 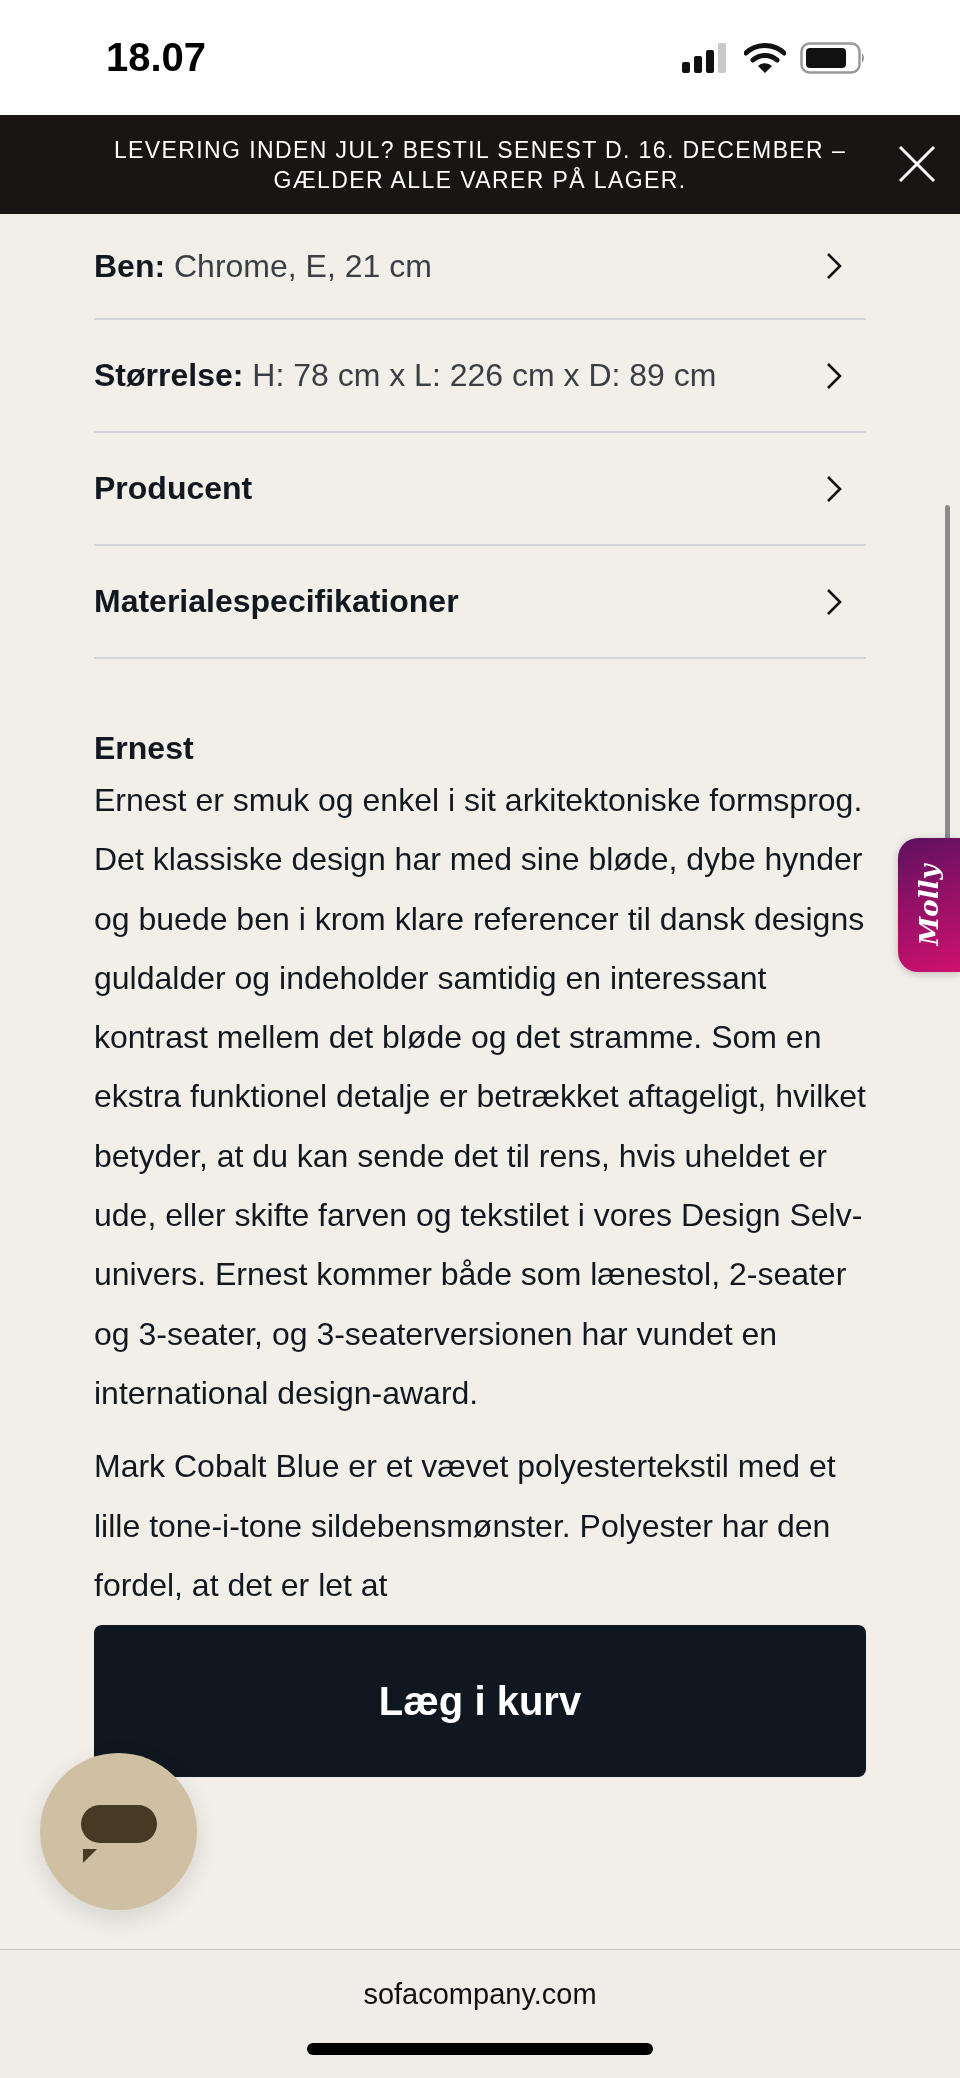 I want to click on close-icon, so click(x=917, y=164).